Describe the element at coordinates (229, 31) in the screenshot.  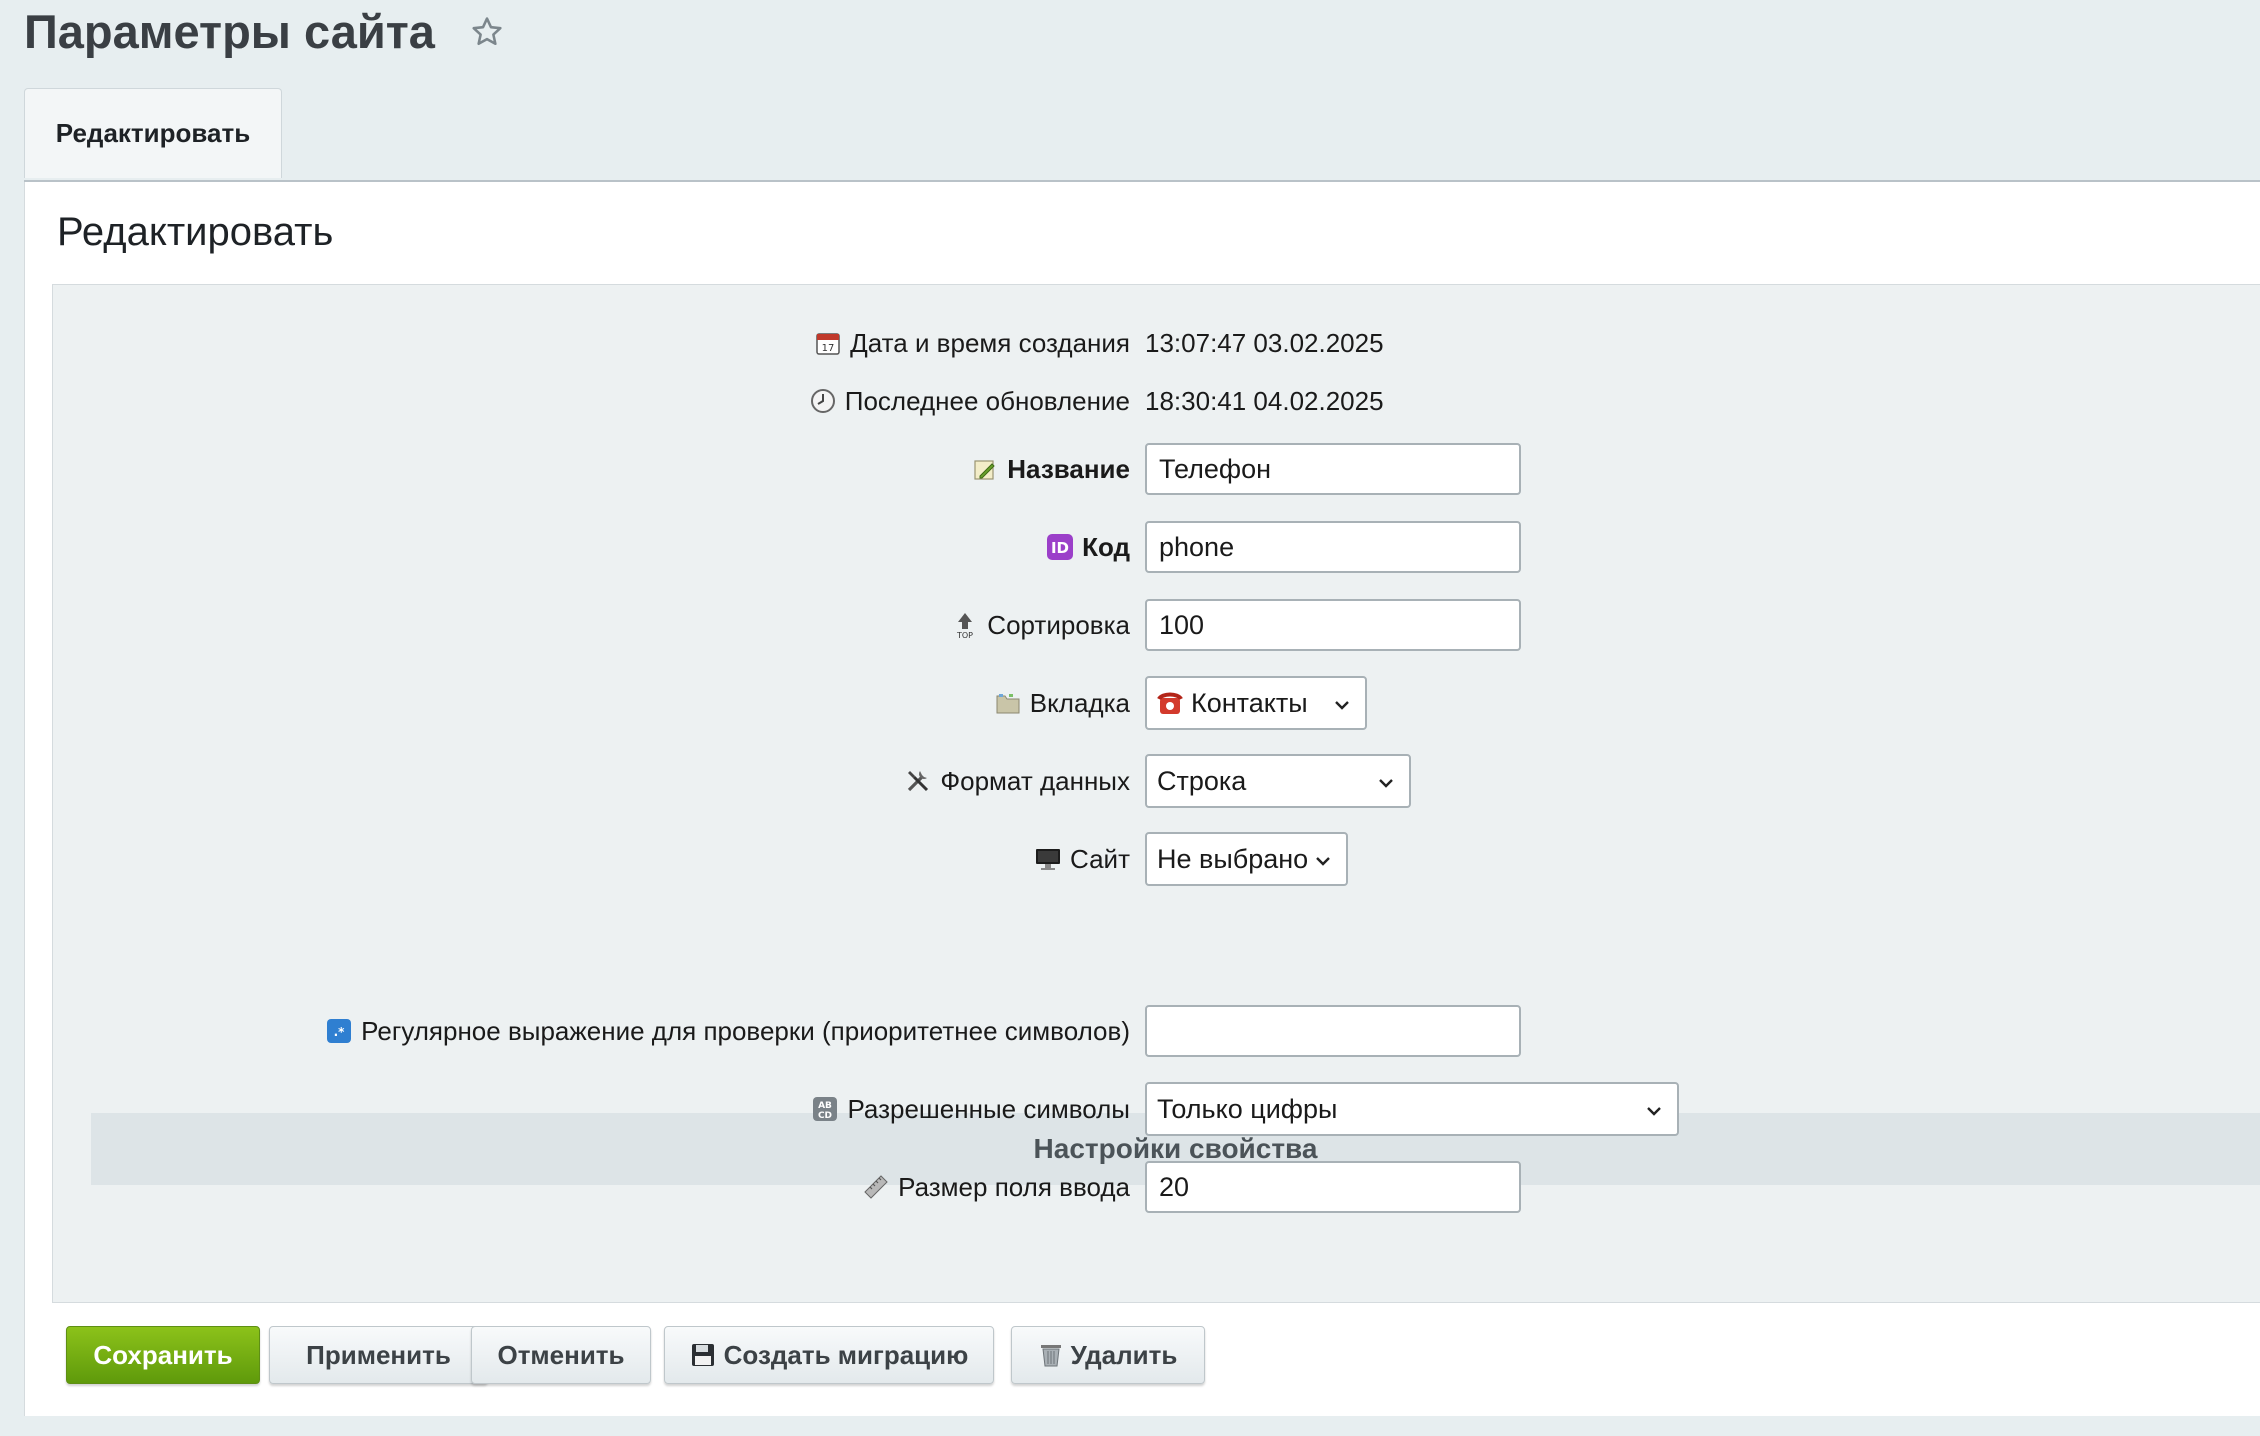
I see `page-title-text: Параметры сайта` at that location.